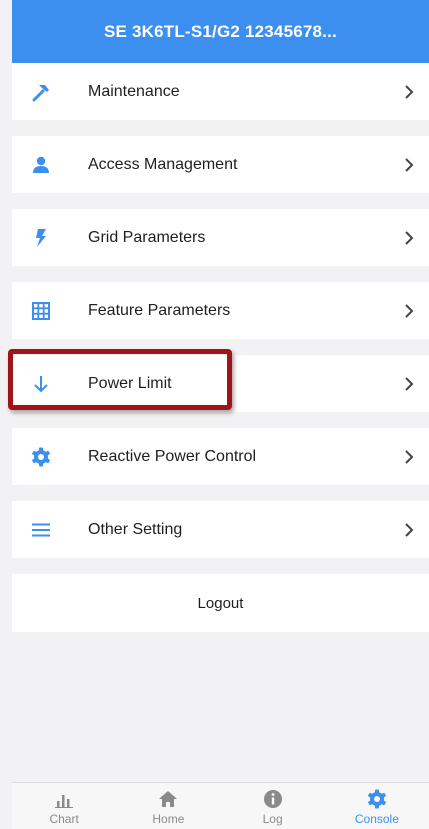  I want to click on bar-chart-icon, so click(64, 799).